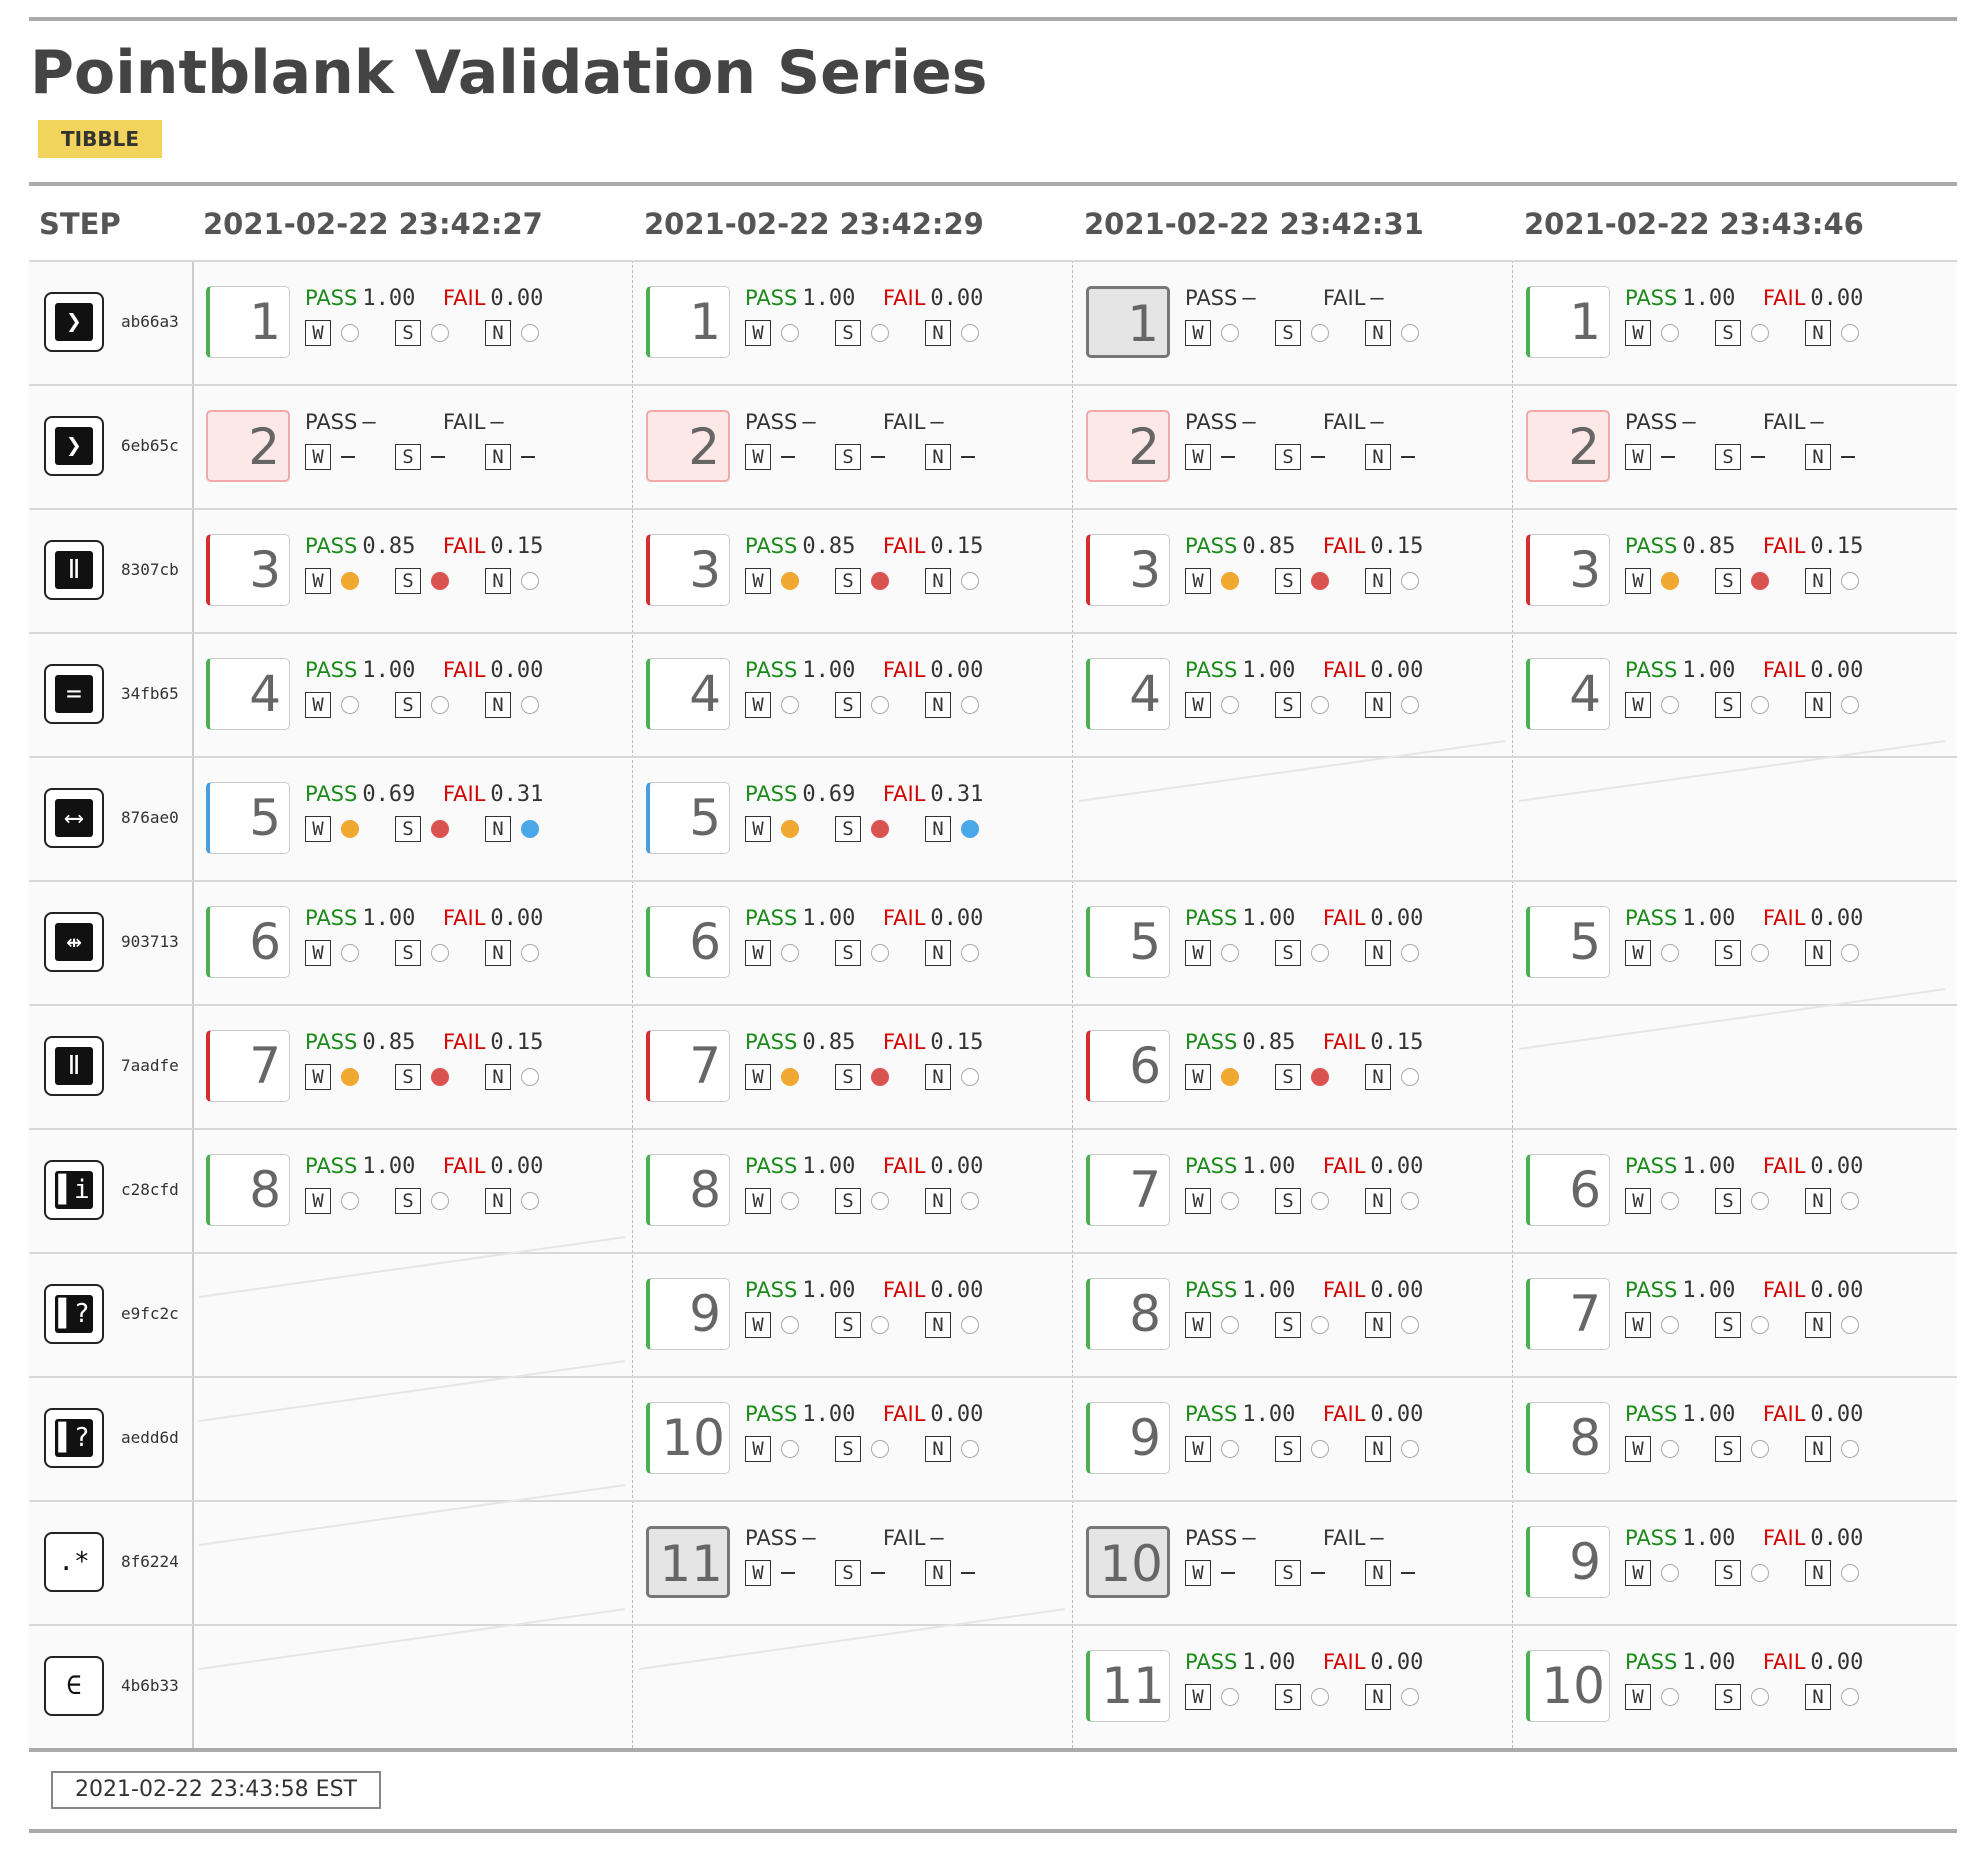 The image size is (1976, 1850). What do you see at coordinates (150, 1313) in the screenshot?
I see `step-hash: e9fc2c` at bounding box center [150, 1313].